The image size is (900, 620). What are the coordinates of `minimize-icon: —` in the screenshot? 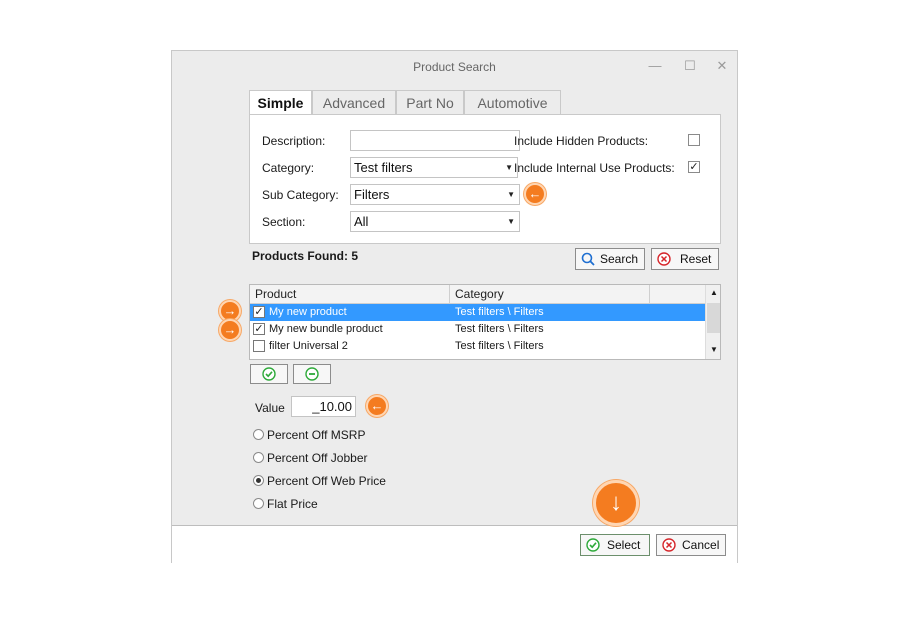 It's located at (655, 66).